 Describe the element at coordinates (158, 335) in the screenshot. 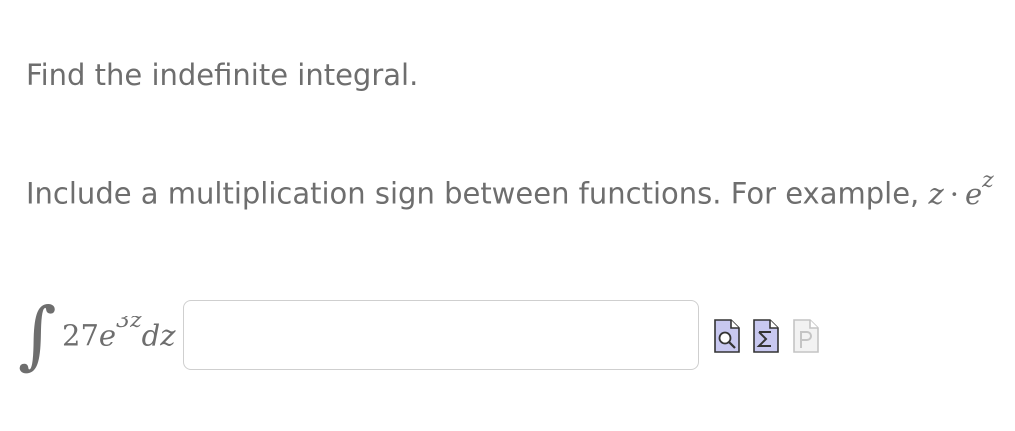

I see `integrand-differential: dz` at that location.